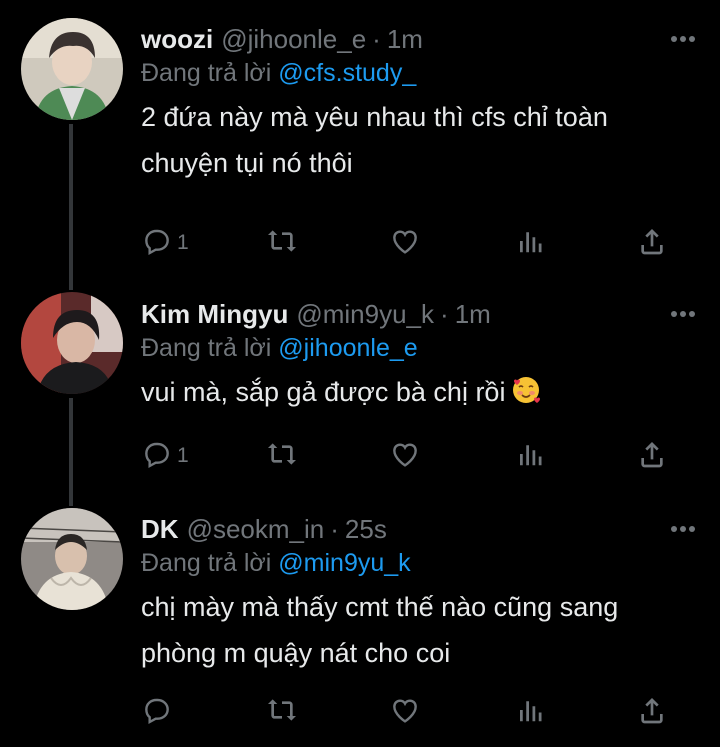 This screenshot has width=720, height=747. I want to click on author-handle: @jihoonle_e, so click(293, 39).